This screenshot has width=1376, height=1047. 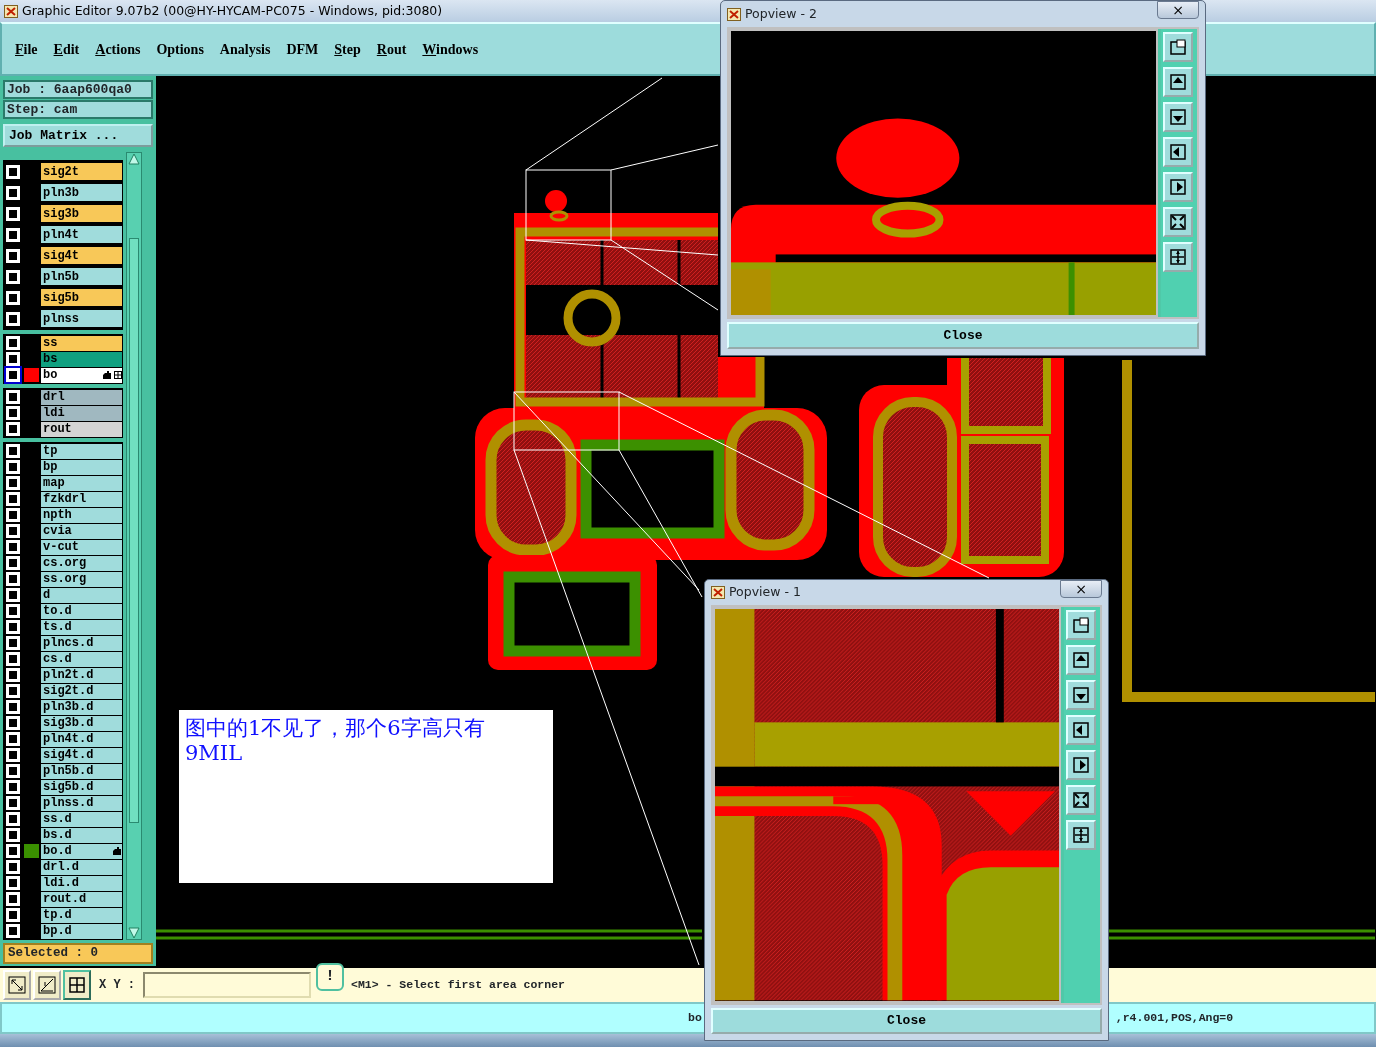 I want to click on layer-item: plnss, so click(x=81, y=318).